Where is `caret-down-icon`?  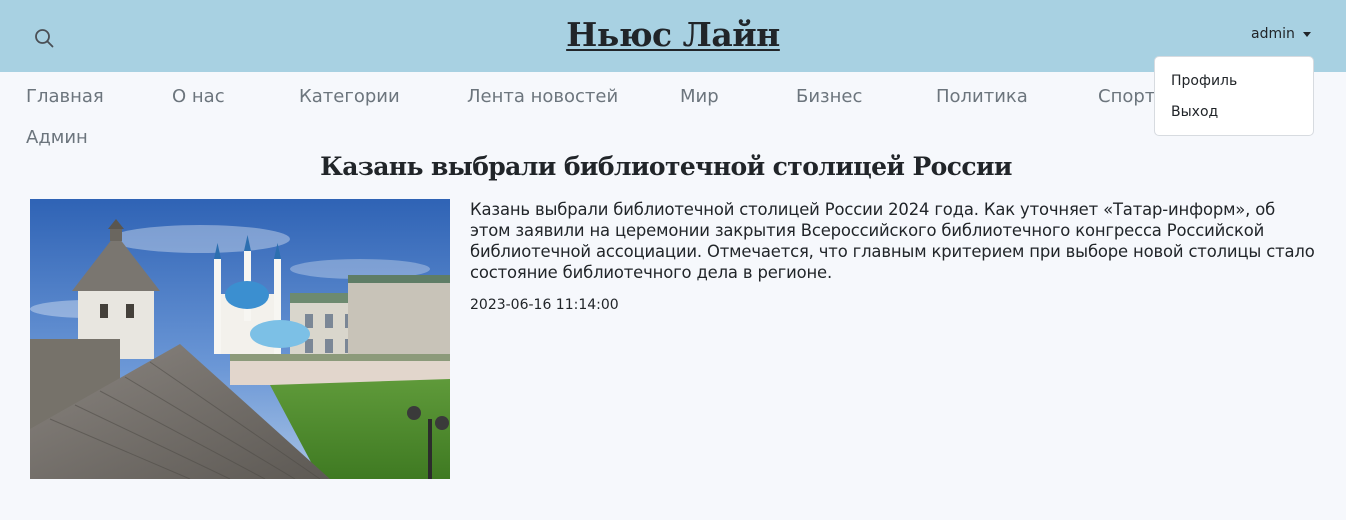
caret-down-icon is located at coordinates (1306, 34).